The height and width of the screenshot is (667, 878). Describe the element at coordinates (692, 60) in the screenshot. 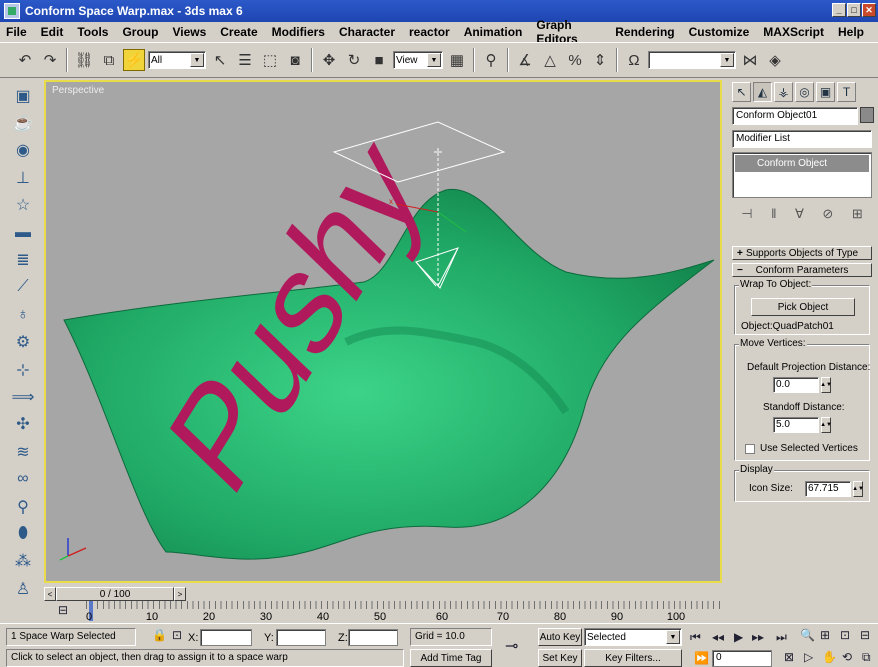

I see `named-selection-dropdown: ▼` at that location.